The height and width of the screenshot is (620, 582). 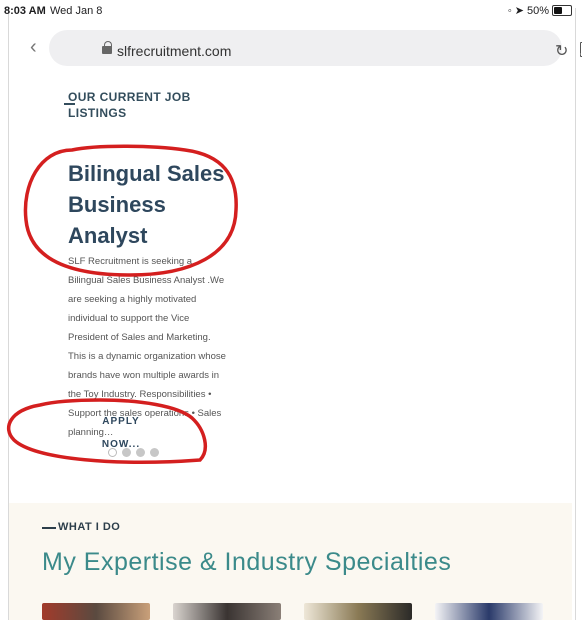 What do you see at coordinates (107, 47) in the screenshot?
I see `lock-icon` at bounding box center [107, 47].